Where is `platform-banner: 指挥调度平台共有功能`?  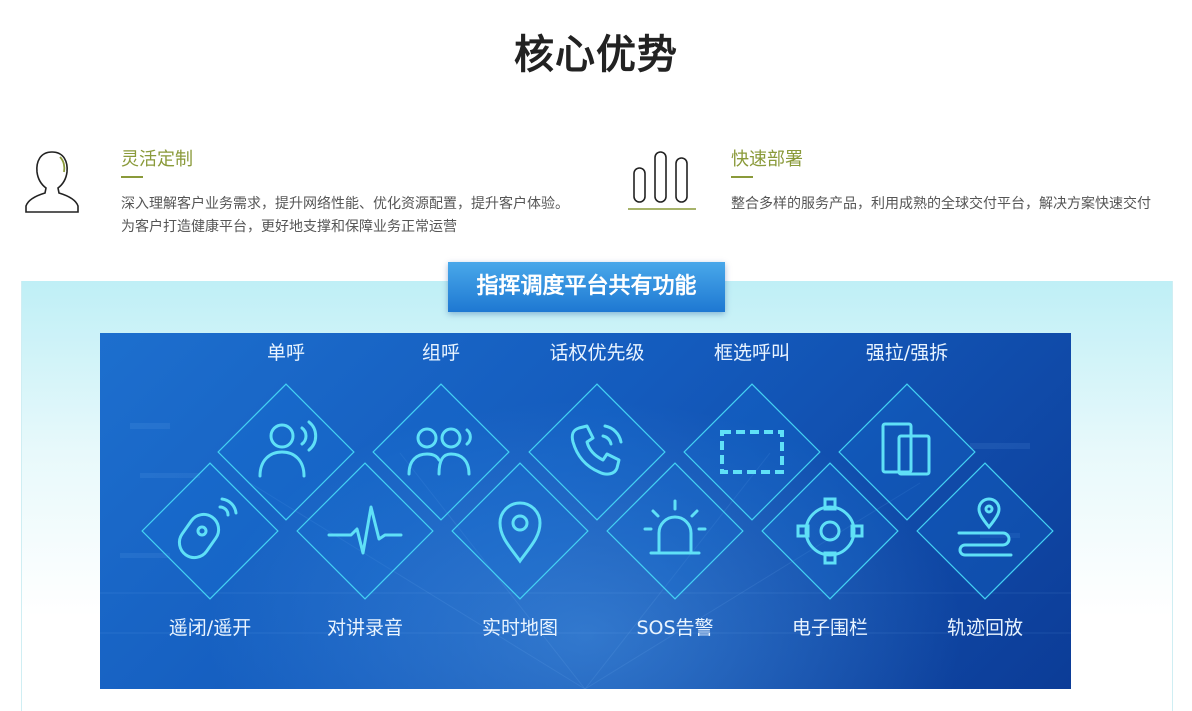 platform-banner: 指挥调度平台共有功能 is located at coordinates (586, 287).